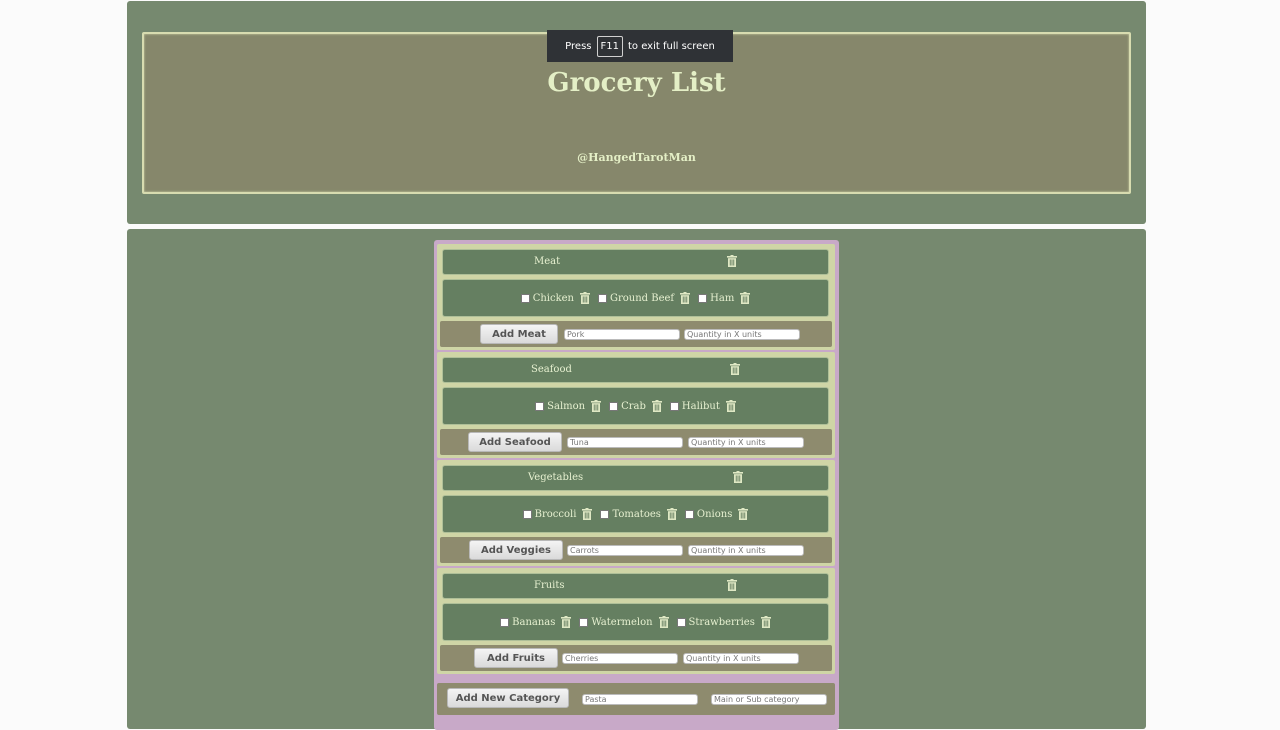  I want to click on list-item: Ground Beef, so click(644, 298).